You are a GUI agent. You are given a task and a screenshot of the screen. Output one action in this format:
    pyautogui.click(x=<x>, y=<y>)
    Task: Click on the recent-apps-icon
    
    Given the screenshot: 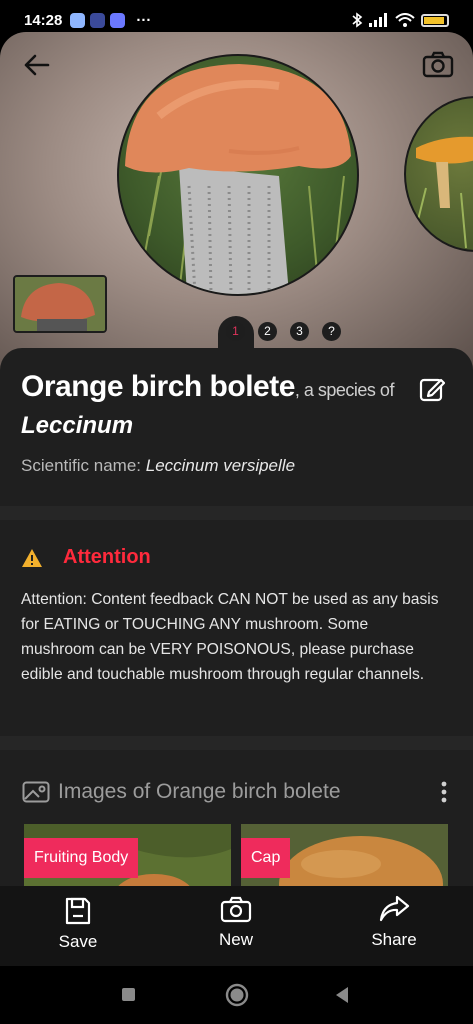 What is the action you would take?
    pyautogui.click(x=129, y=995)
    